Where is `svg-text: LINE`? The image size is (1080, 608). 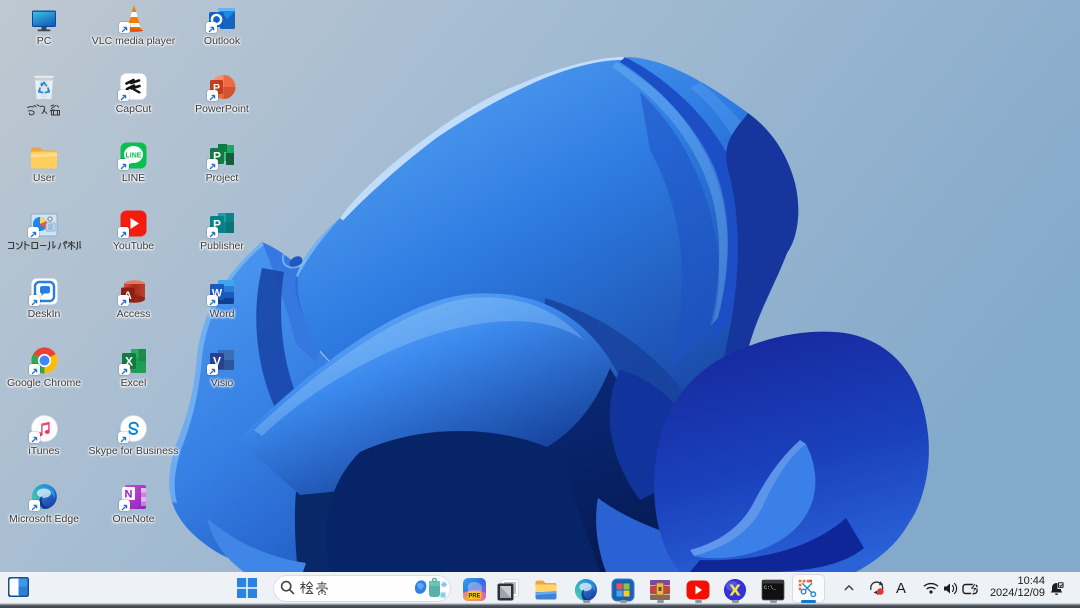
svg-text: LINE is located at coordinates (134, 155).